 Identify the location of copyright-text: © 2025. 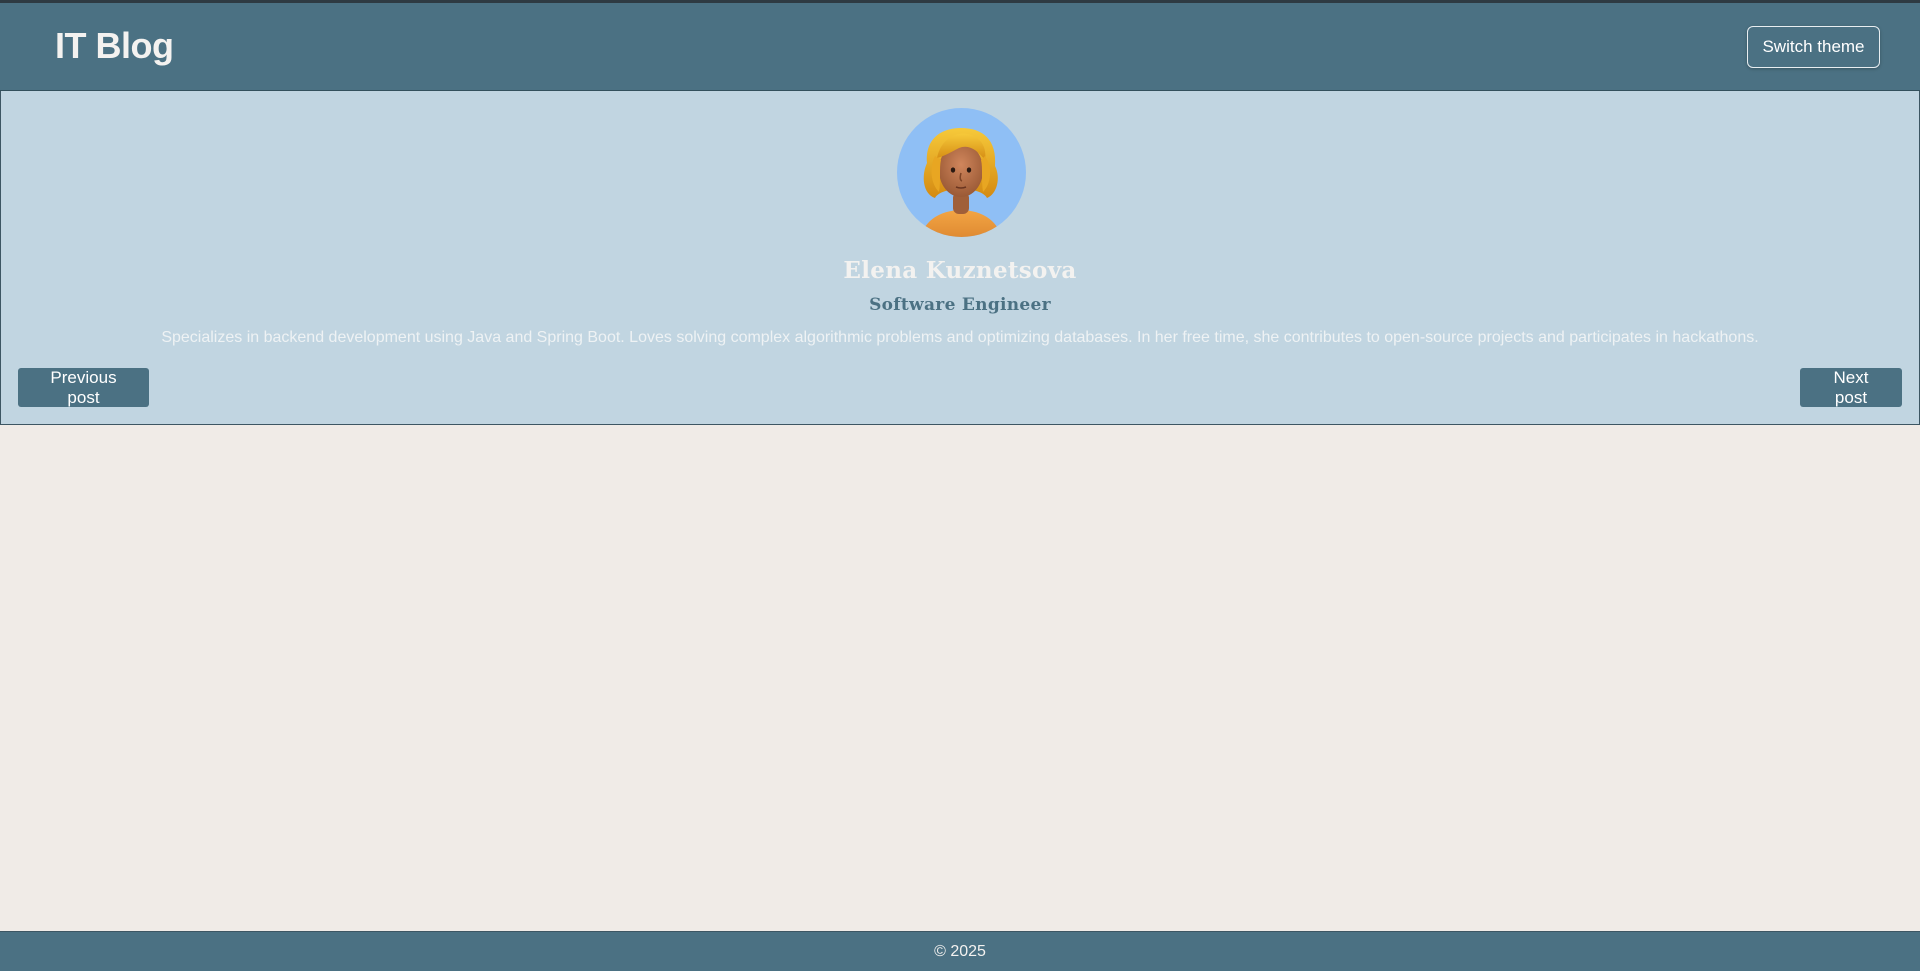
(960, 951).